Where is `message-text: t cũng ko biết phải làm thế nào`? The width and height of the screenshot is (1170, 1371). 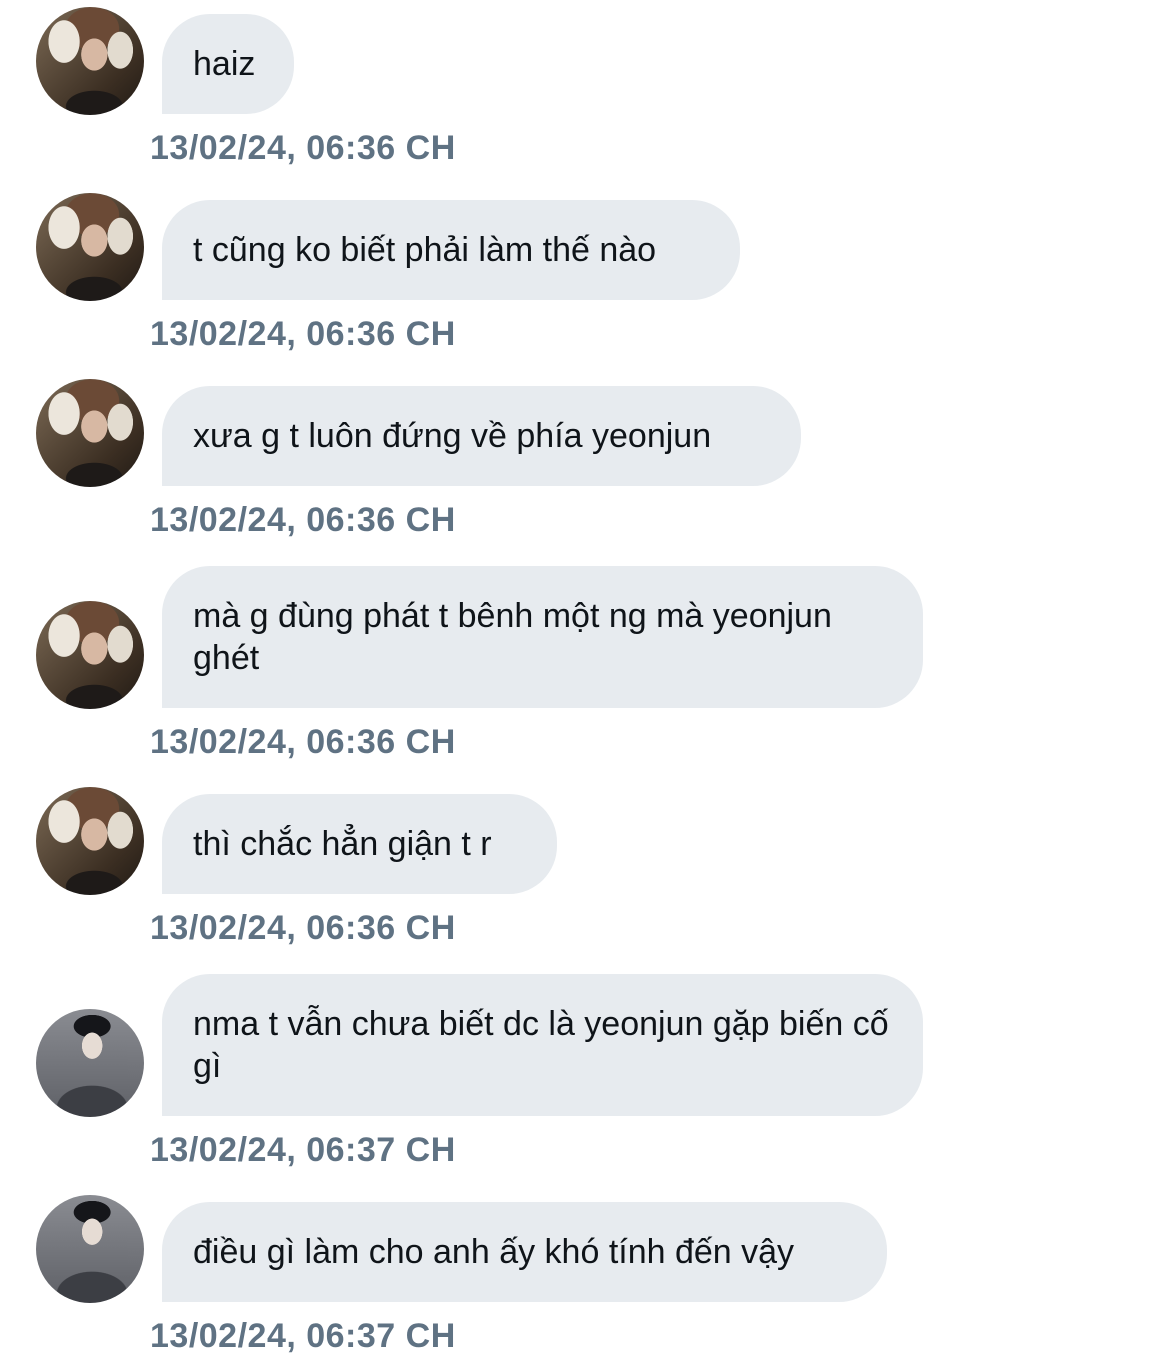 message-text: t cũng ko biết phải làm thế nào is located at coordinates (425, 250).